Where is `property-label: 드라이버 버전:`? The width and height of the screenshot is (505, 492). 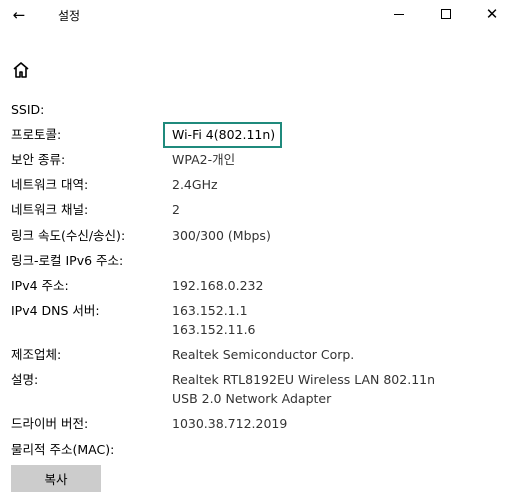
property-label: 드라이버 버전: is located at coordinates (50, 423).